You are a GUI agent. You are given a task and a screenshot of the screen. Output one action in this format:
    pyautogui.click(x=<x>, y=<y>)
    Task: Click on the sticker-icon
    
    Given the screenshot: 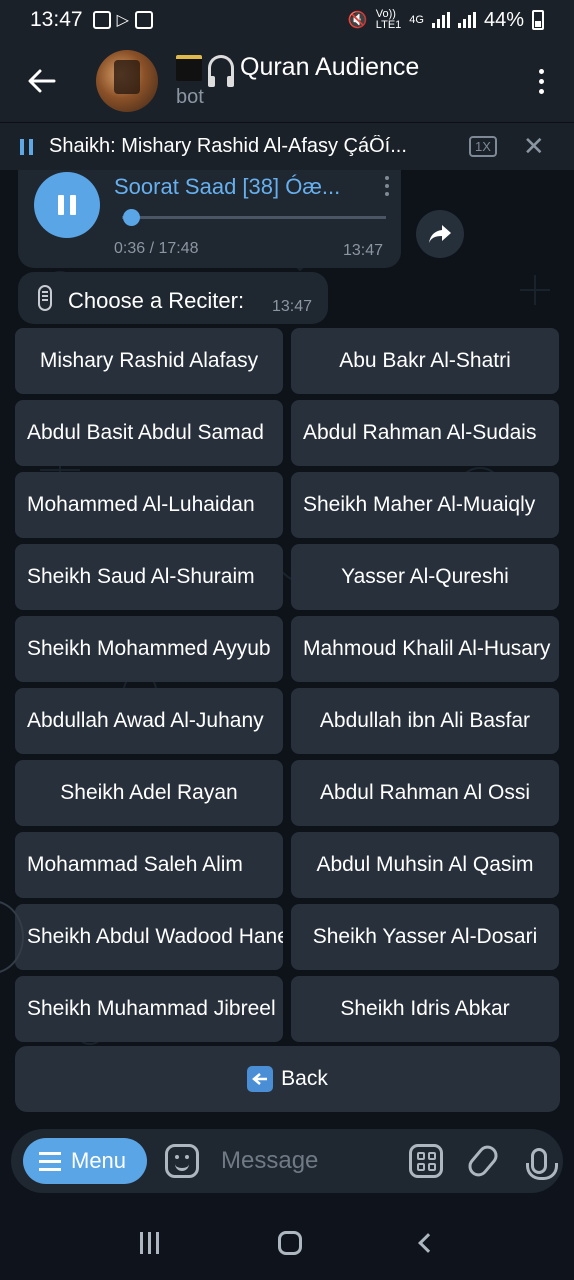 What is the action you would take?
    pyautogui.click(x=182, y=1161)
    